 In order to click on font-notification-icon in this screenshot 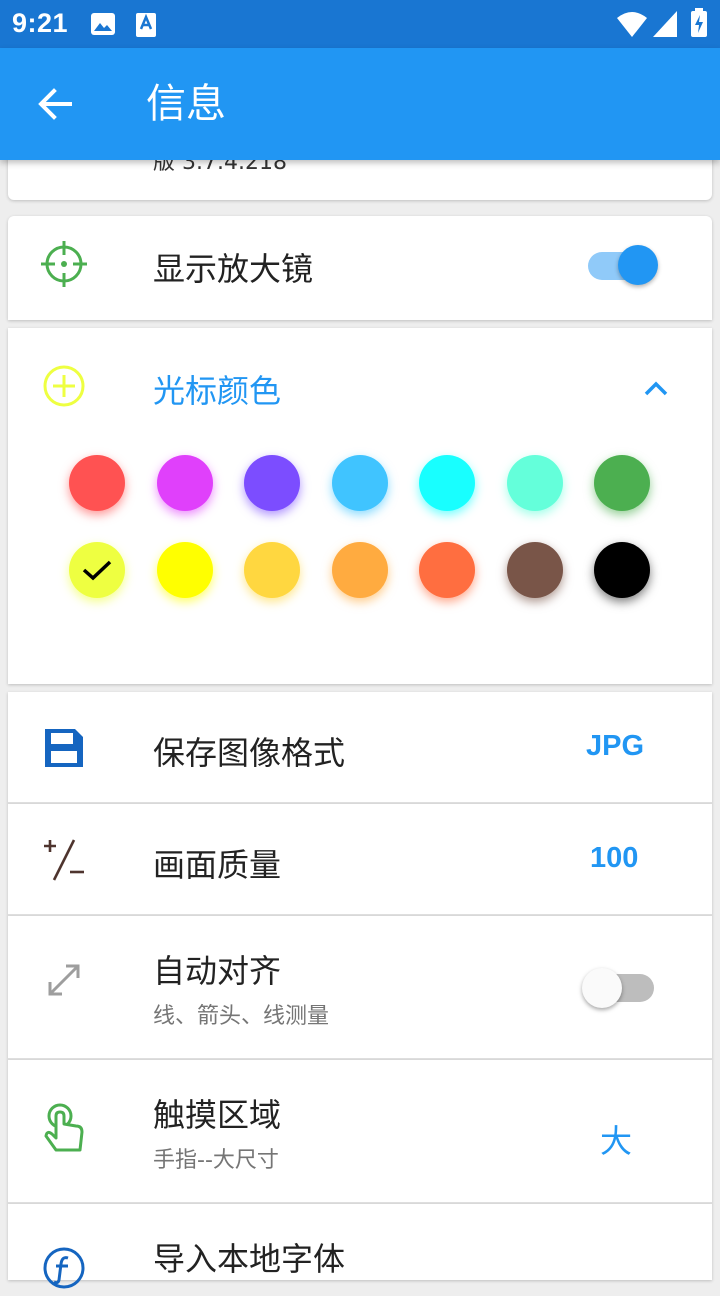, I will do `click(147, 27)`.